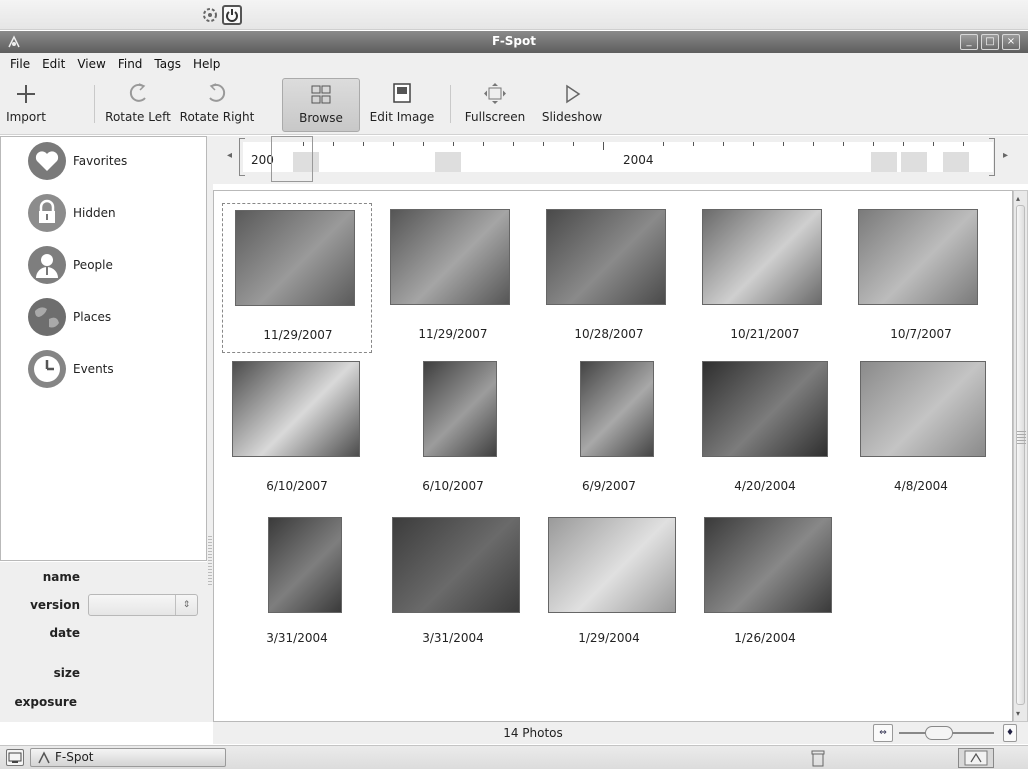 The width and height of the screenshot is (1028, 770). I want to click on minimize-icon: _, so click(969, 41).